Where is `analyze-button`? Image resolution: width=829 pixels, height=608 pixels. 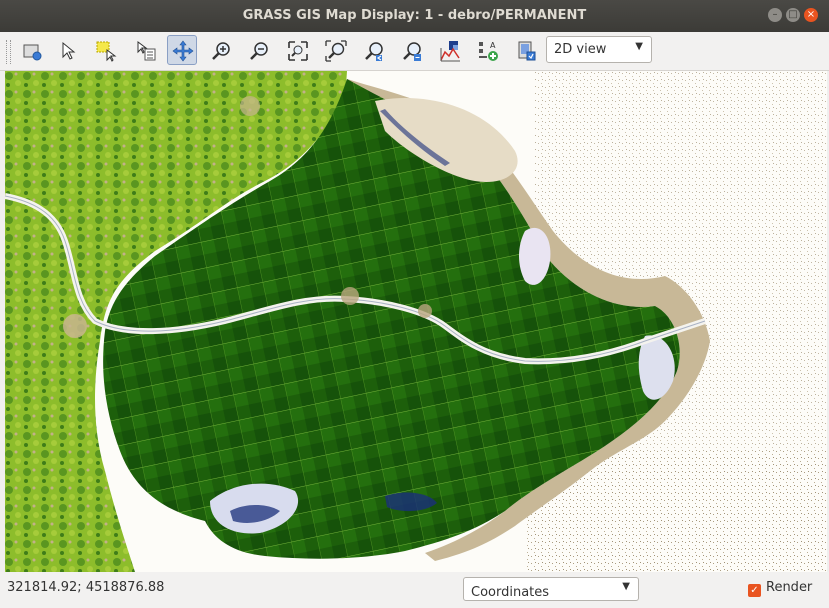
analyze-button is located at coordinates (449, 50).